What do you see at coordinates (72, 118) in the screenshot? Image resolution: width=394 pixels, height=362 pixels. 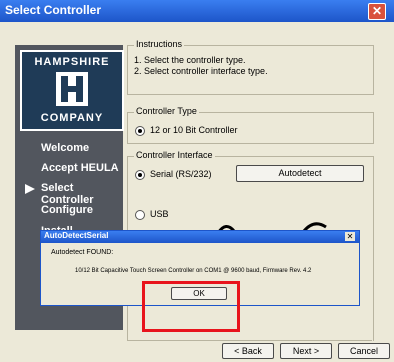 I see `logo-bottom-text: COMPANY` at bounding box center [72, 118].